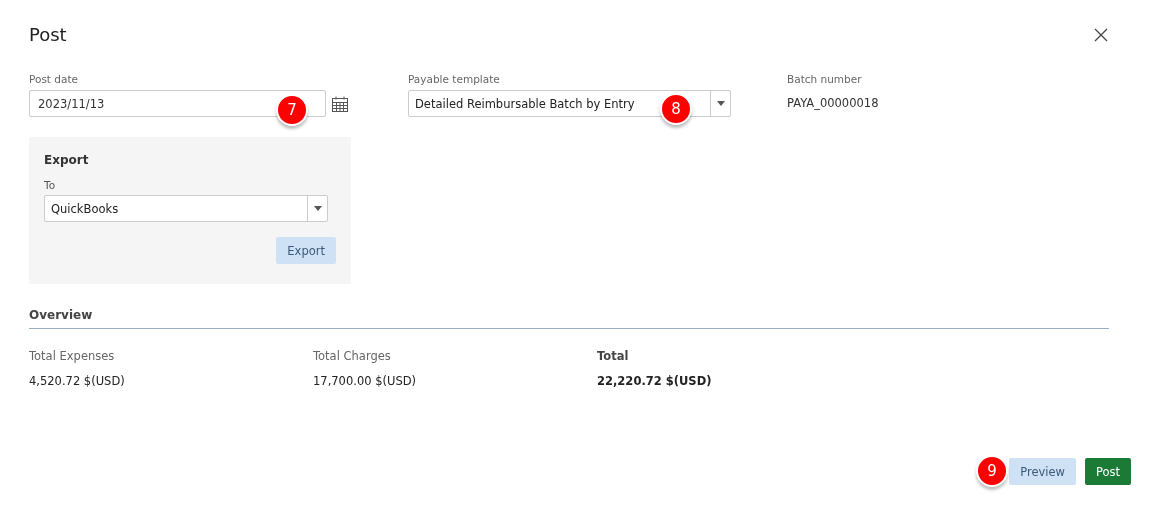 The height and width of the screenshot is (531, 1160). What do you see at coordinates (306, 250) in the screenshot?
I see `export-button: Export` at bounding box center [306, 250].